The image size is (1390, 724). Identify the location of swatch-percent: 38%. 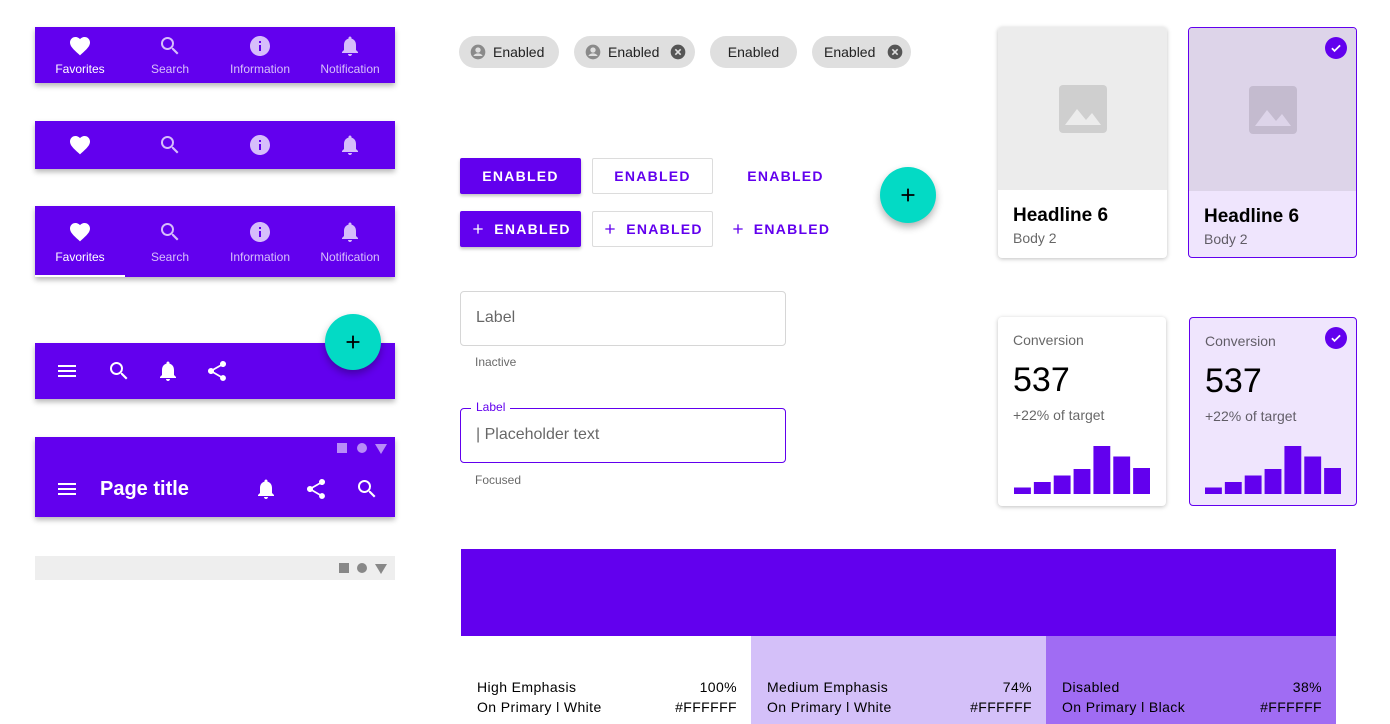
(1307, 687).